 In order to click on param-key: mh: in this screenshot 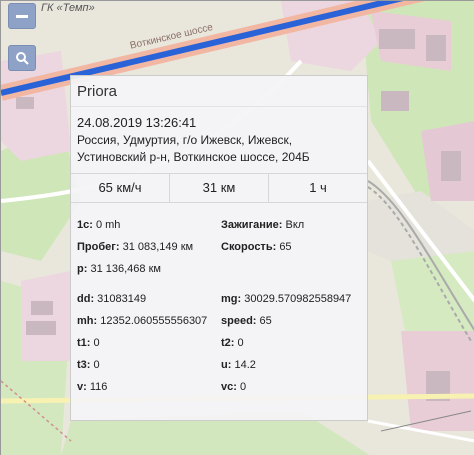, I will do `click(87, 321)`.